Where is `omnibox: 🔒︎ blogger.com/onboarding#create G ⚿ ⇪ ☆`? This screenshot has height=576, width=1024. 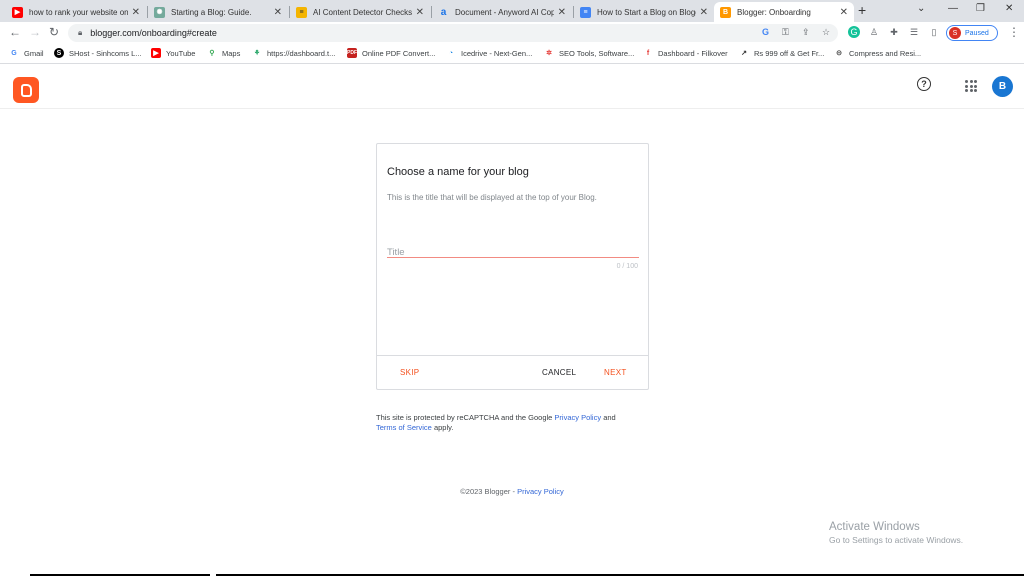
omnibox: 🔒︎ blogger.com/onboarding#create G ⚿ ⇪ ☆ is located at coordinates (453, 33).